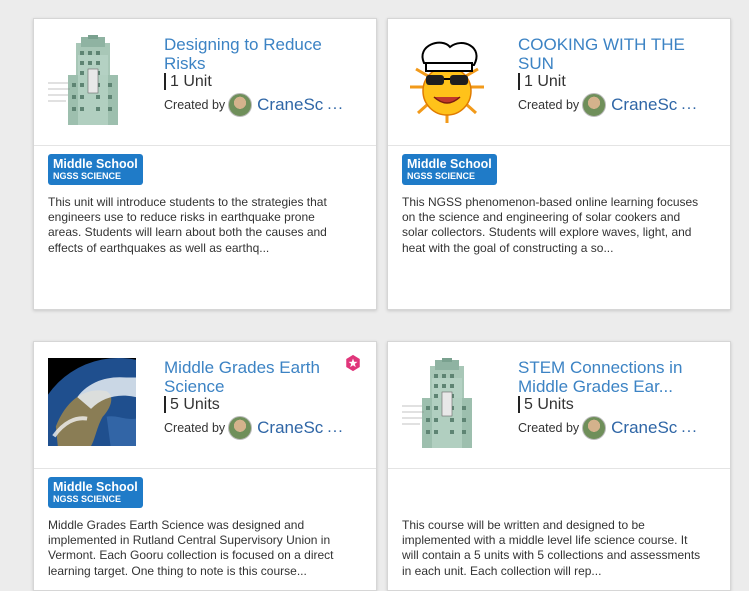 This screenshot has height=591, width=749. What do you see at coordinates (613, 54) in the screenshot?
I see `card-title: COOKING WITH THE SUN` at bounding box center [613, 54].